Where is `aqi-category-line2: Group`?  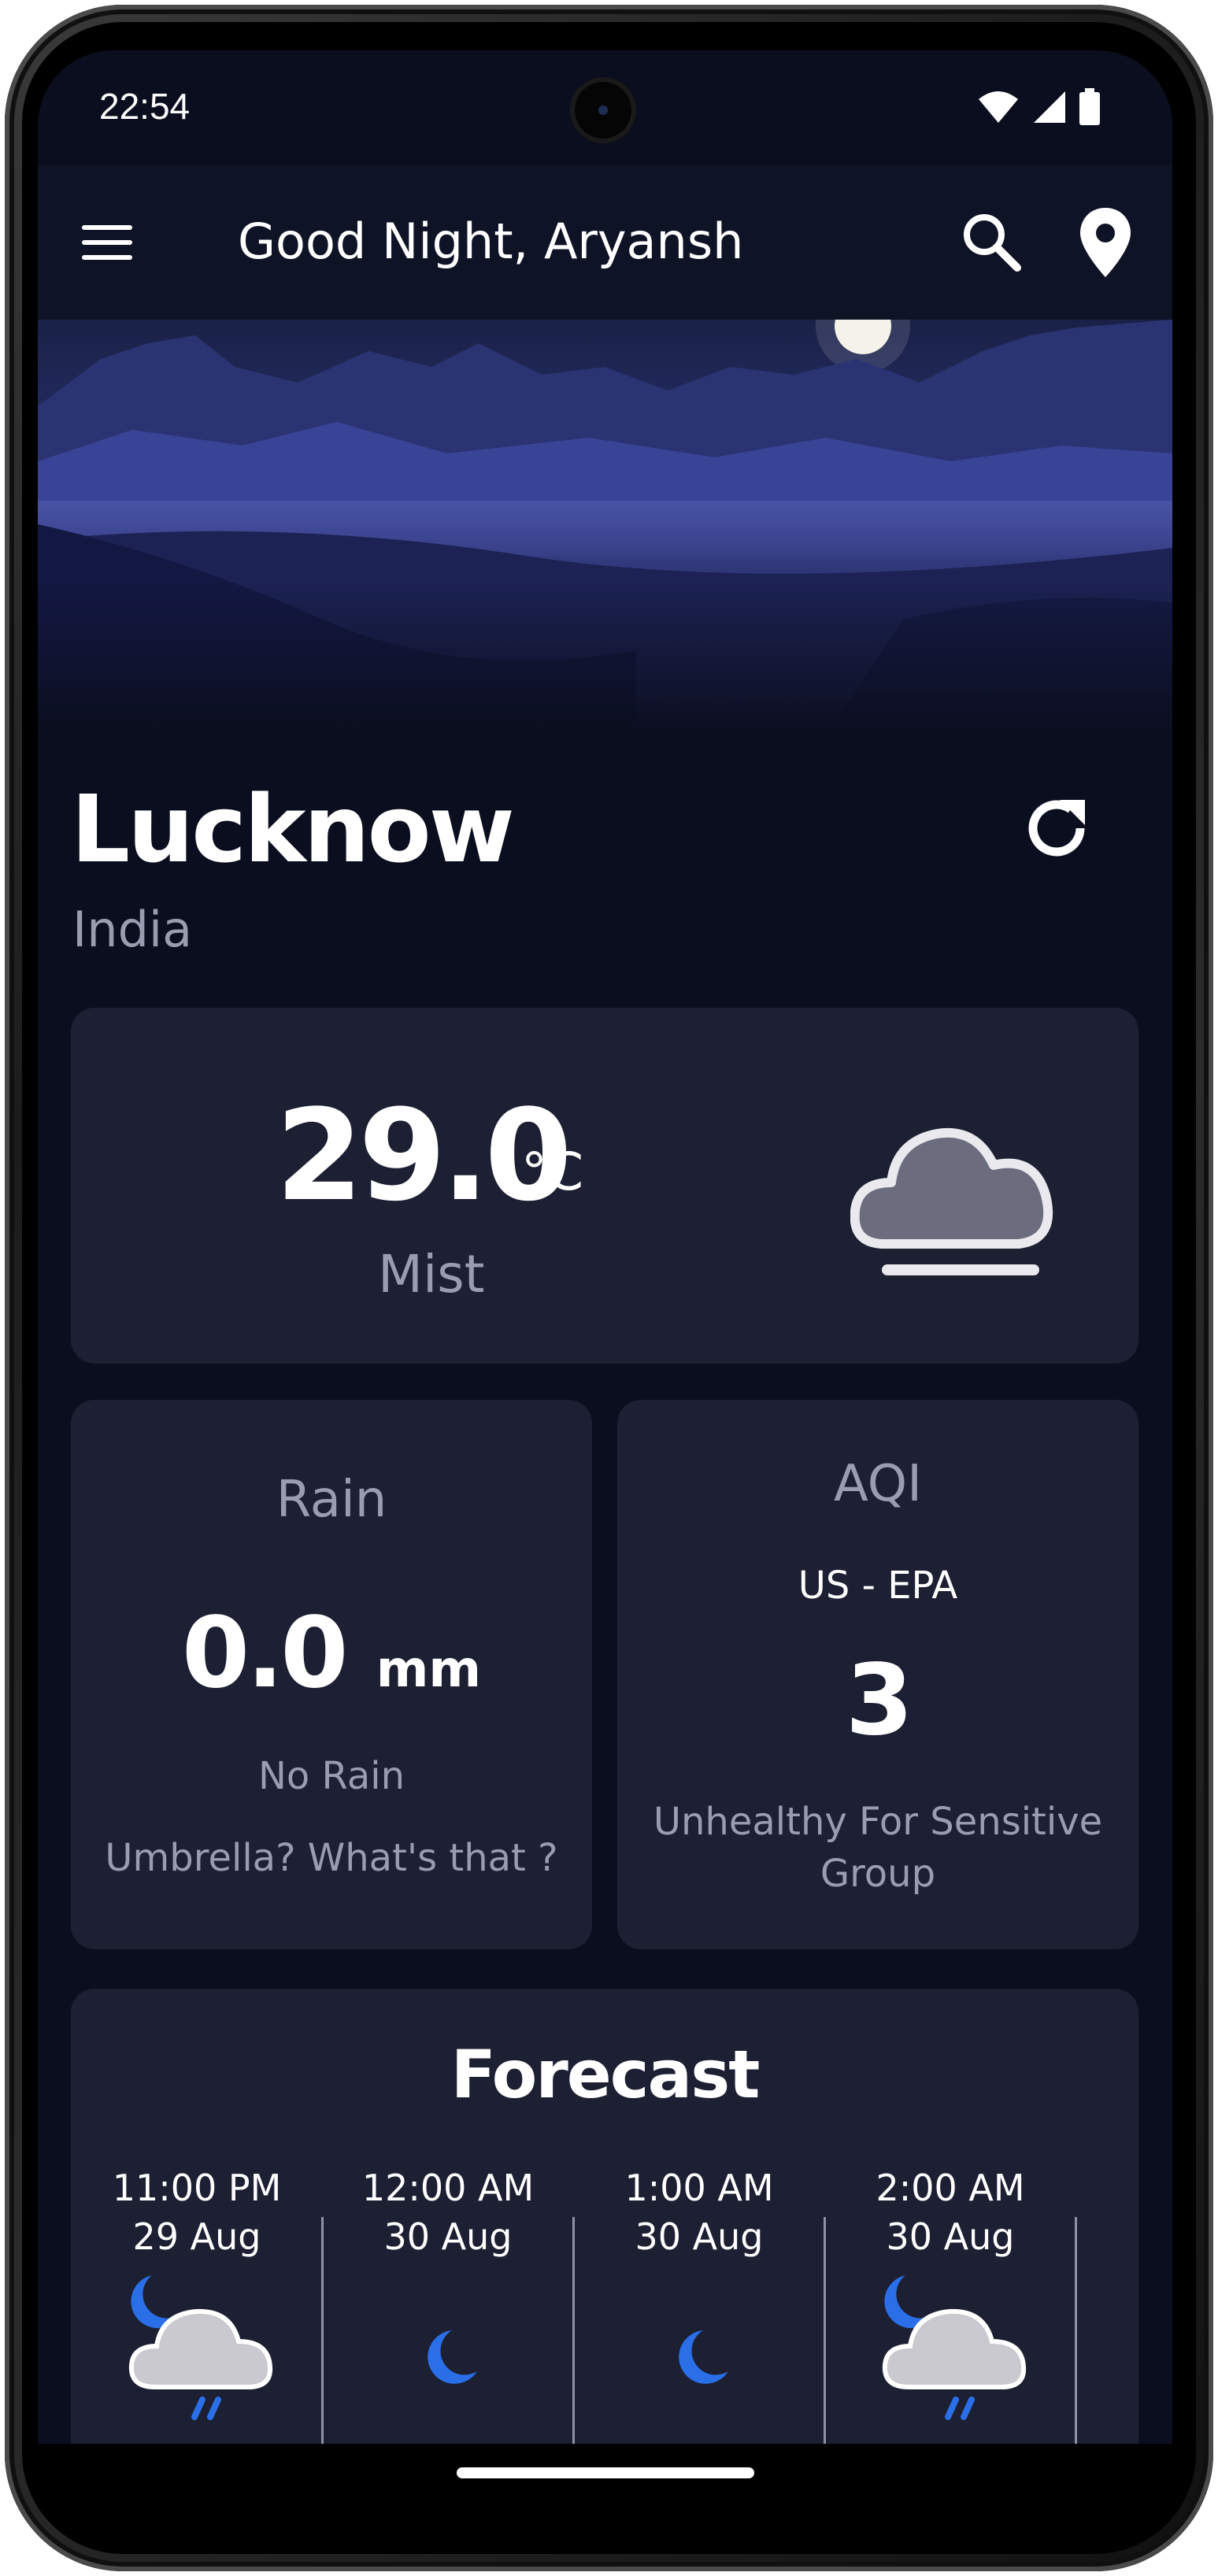 aqi-category-line2: Group is located at coordinates (878, 1874).